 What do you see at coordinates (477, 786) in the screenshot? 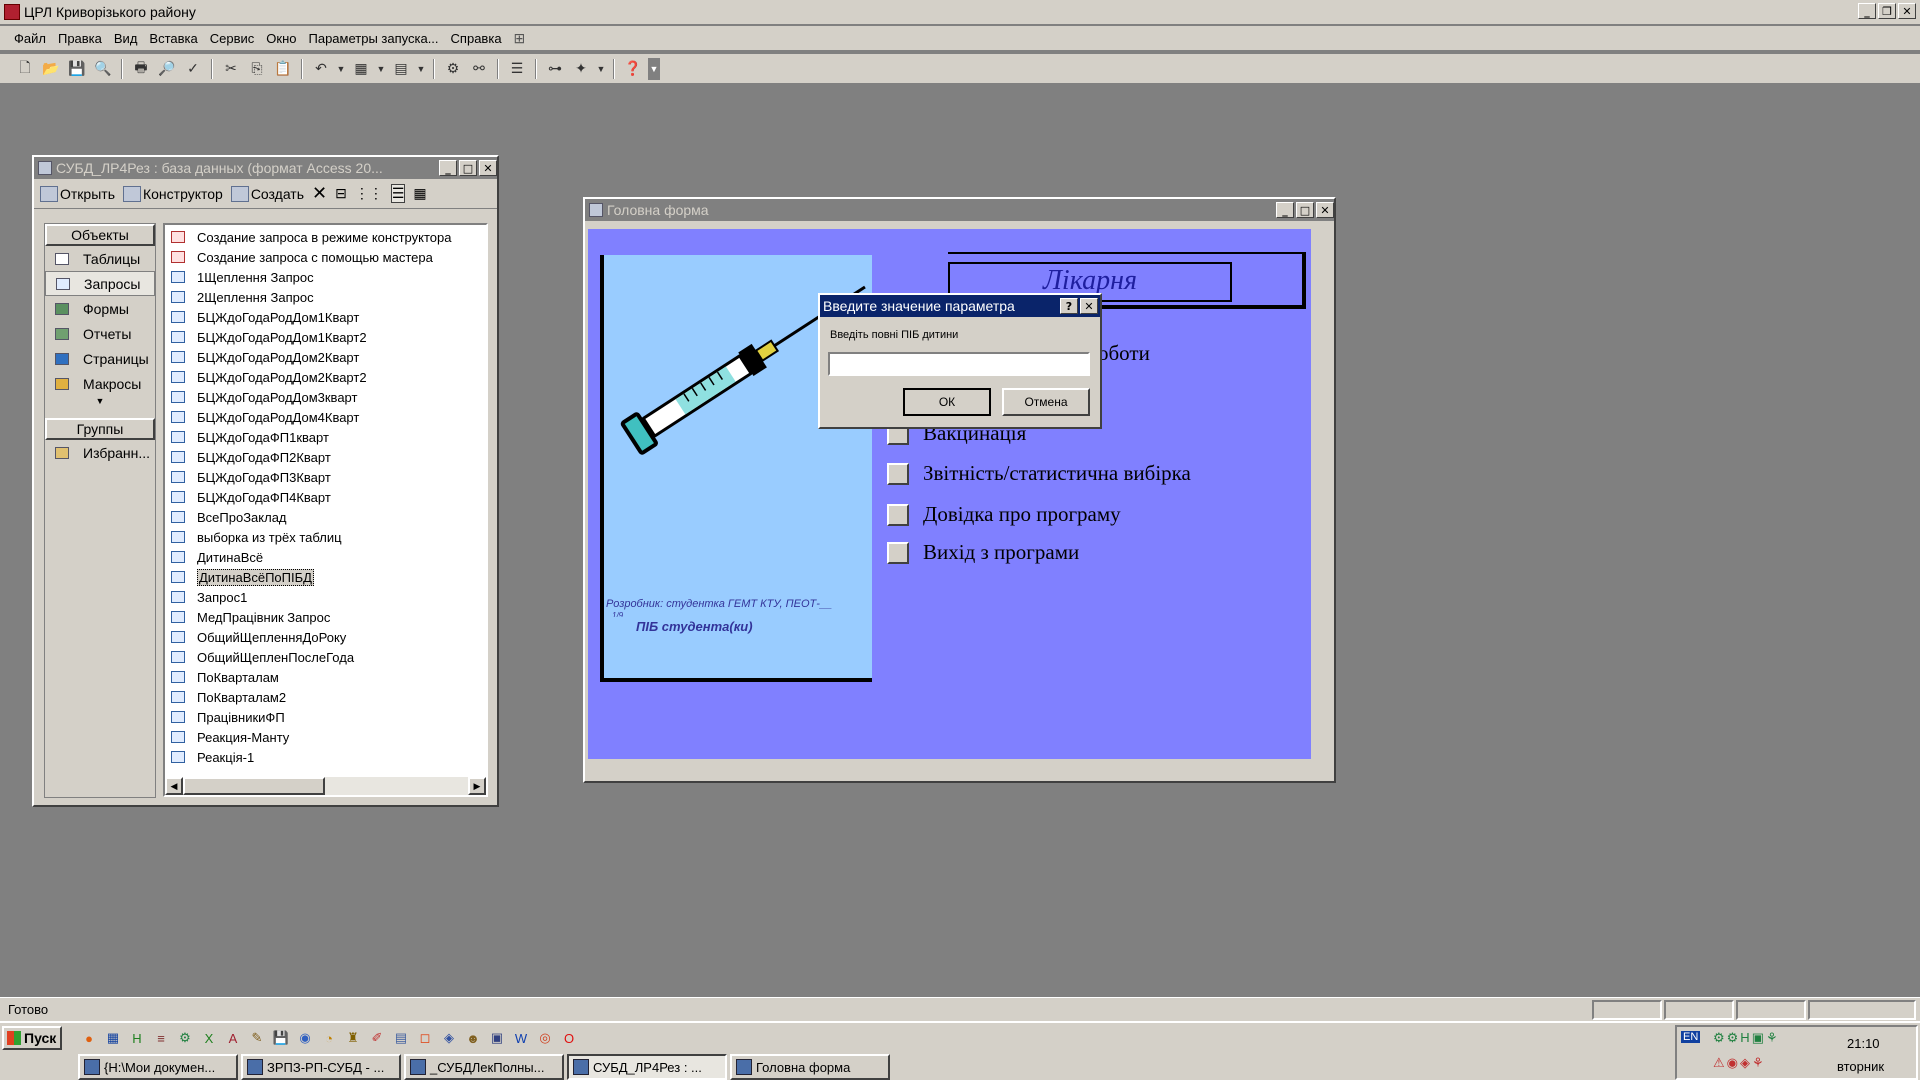
I see `scroll-right-button: ▶` at bounding box center [477, 786].